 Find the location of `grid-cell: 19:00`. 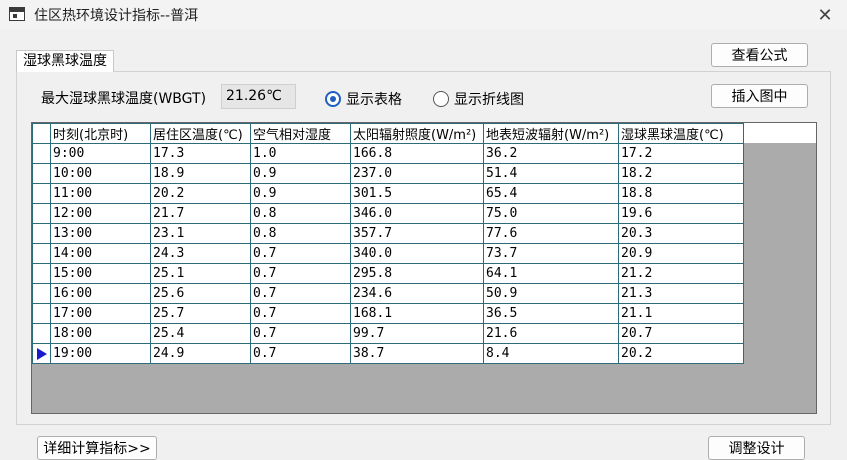

grid-cell: 19:00 is located at coordinates (100, 353).